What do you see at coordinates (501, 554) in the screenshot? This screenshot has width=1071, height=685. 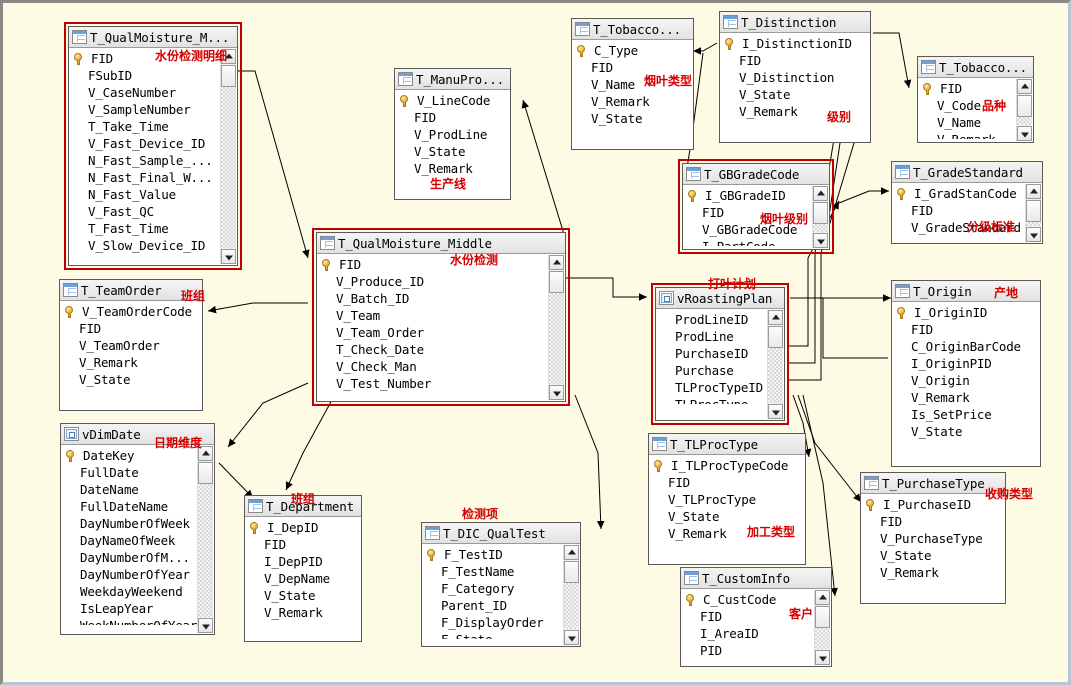 I see `column-row: F_TestID` at bounding box center [501, 554].